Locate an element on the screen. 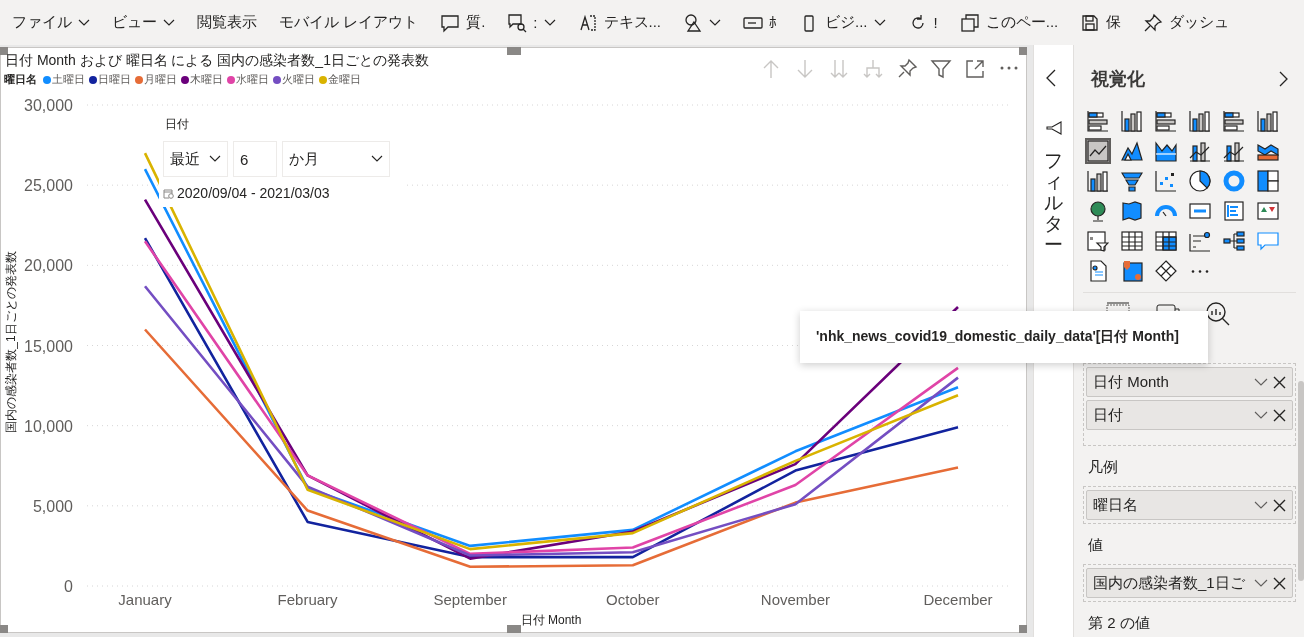 Image resolution: width=1304 pixels, height=637 pixels. scrollbar is located at coordinates (1301, 481).